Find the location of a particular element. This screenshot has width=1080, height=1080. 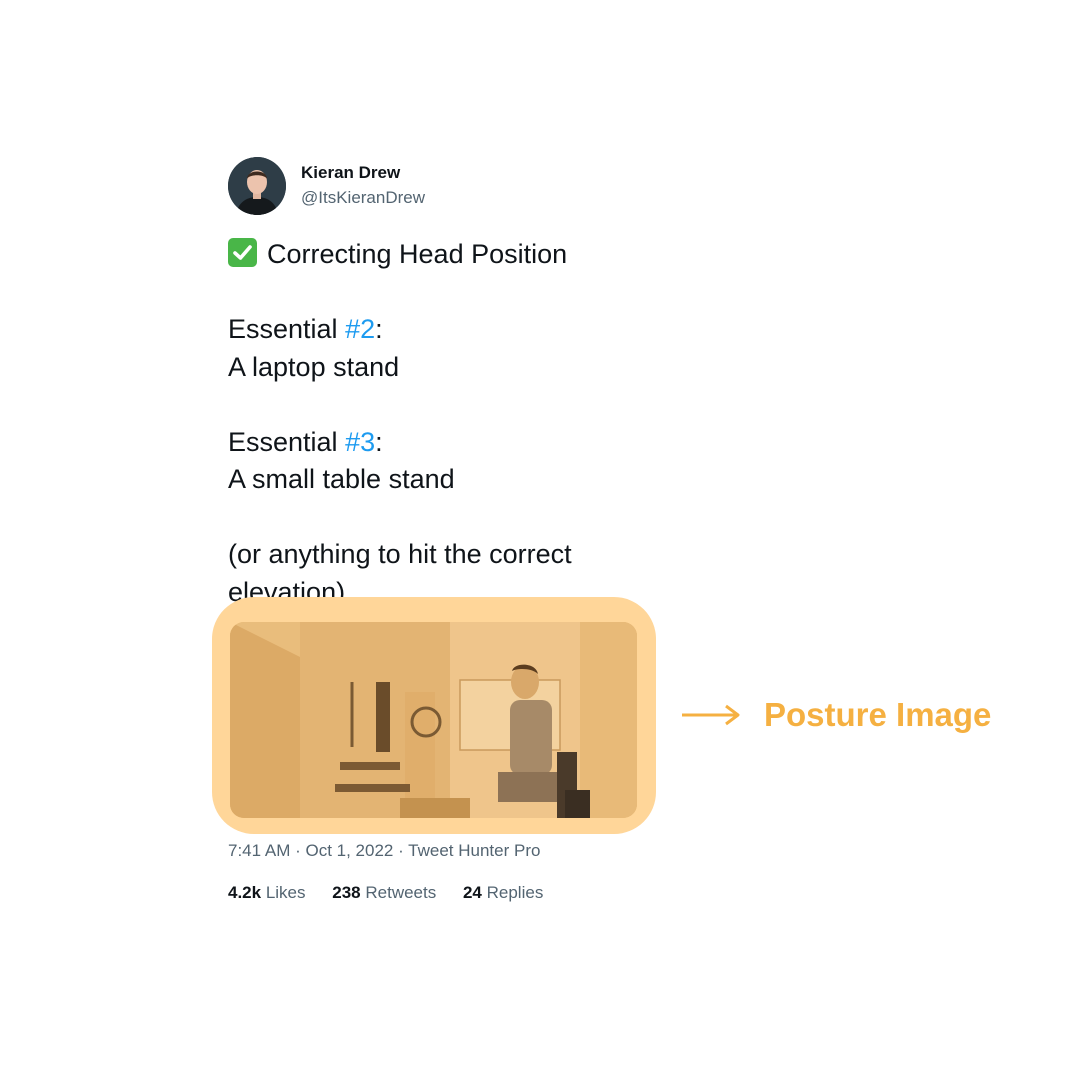

retweets-label: Retweets is located at coordinates (401, 892).